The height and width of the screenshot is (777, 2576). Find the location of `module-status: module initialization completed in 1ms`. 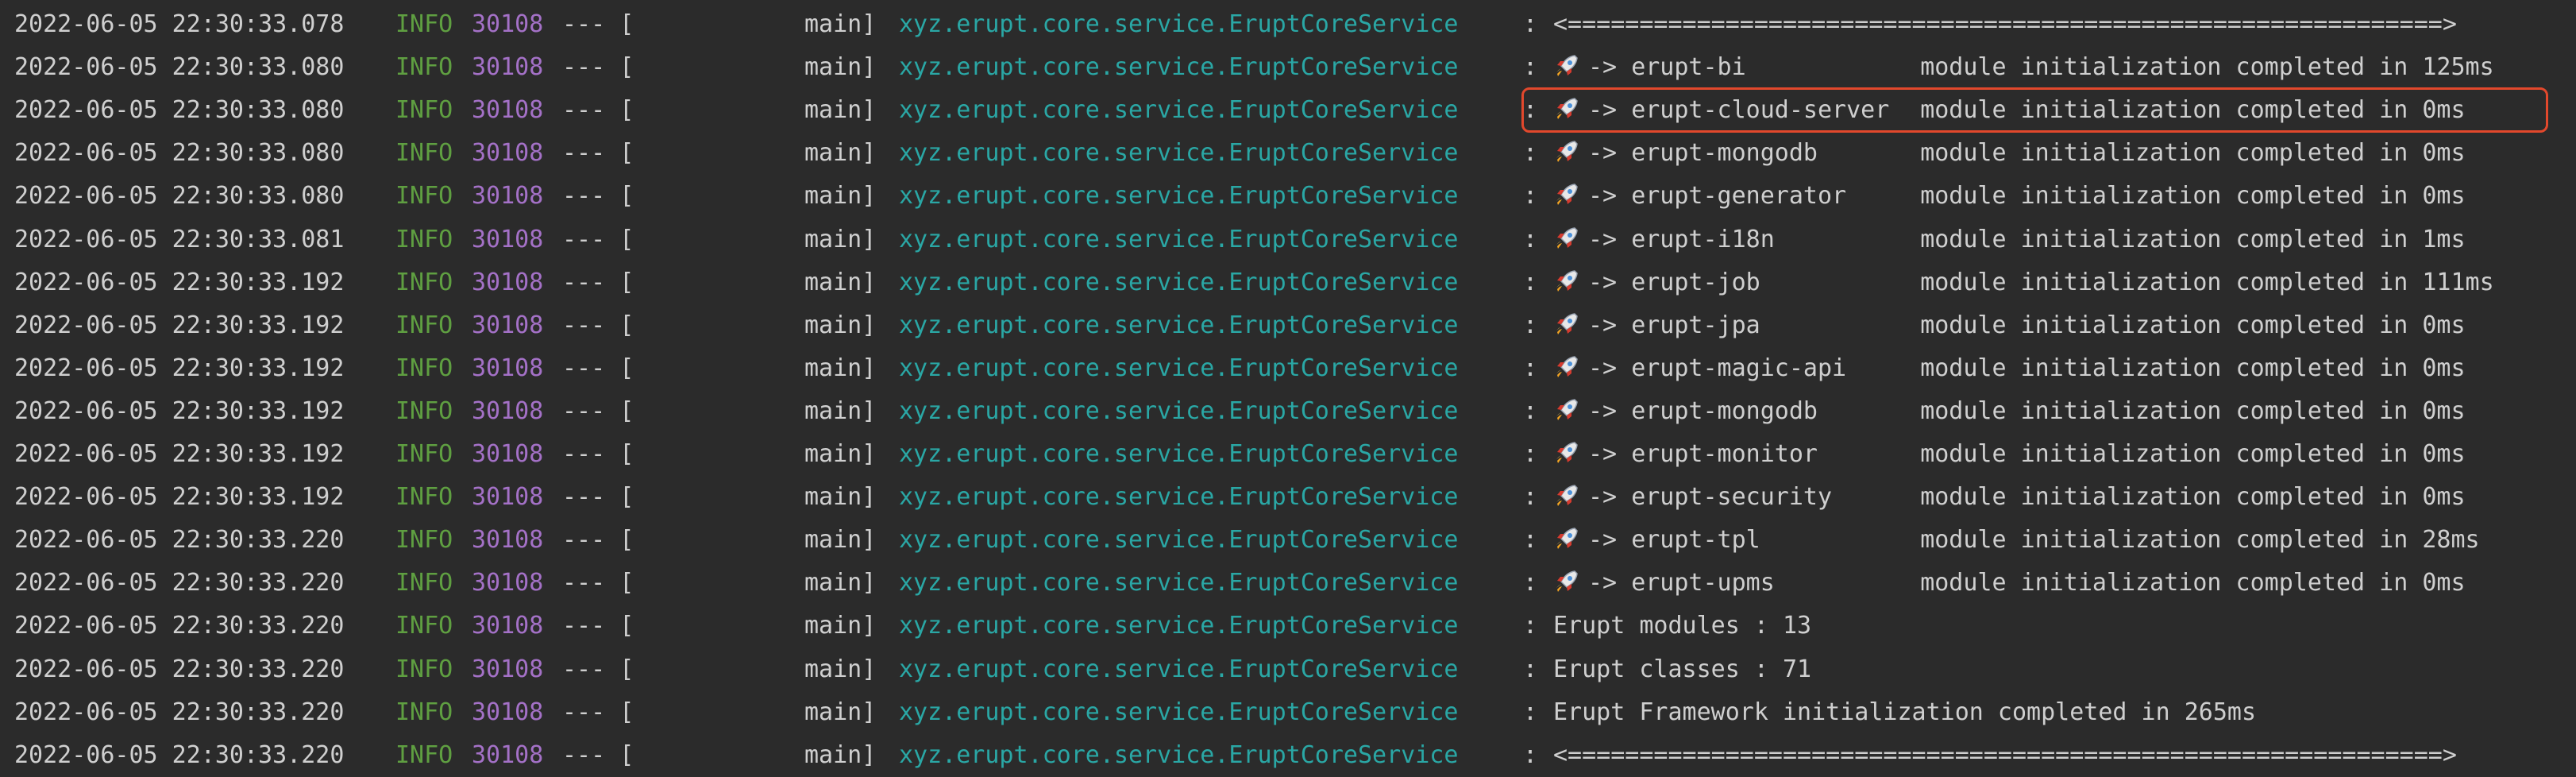

module-status: module initialization completed in 1ms is located at coordinates (2193, 239).